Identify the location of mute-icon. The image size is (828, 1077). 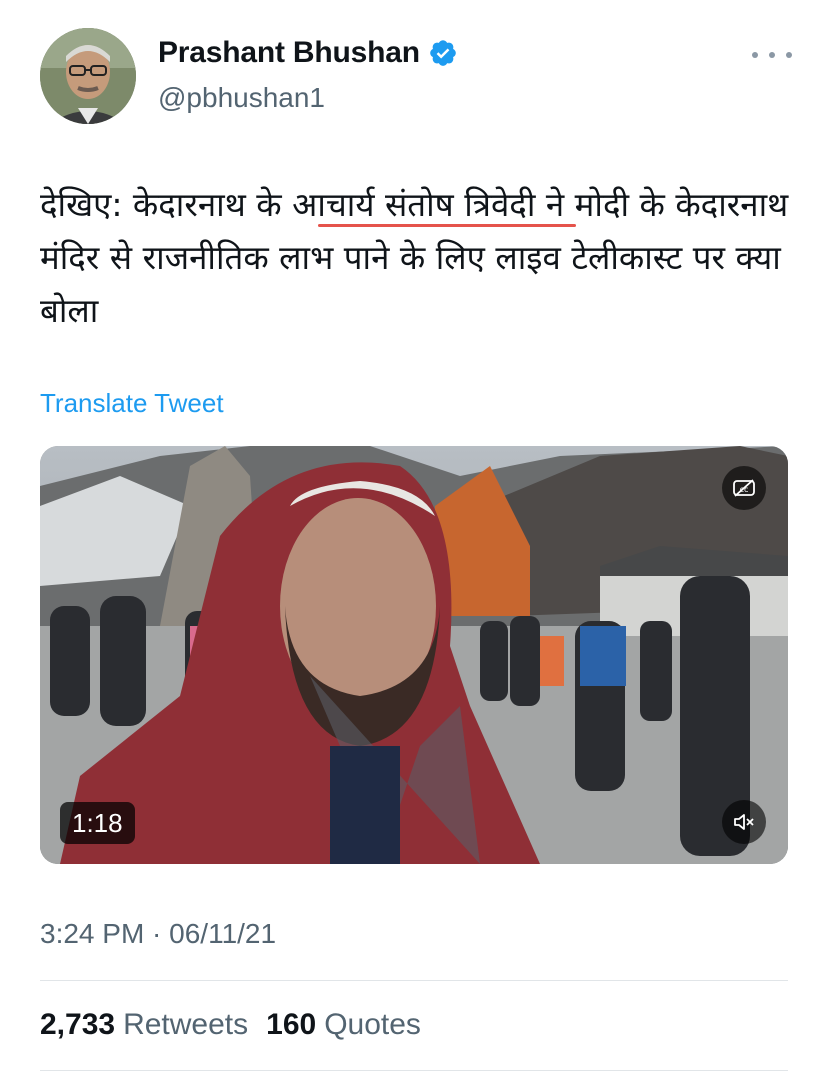
(744, 822).